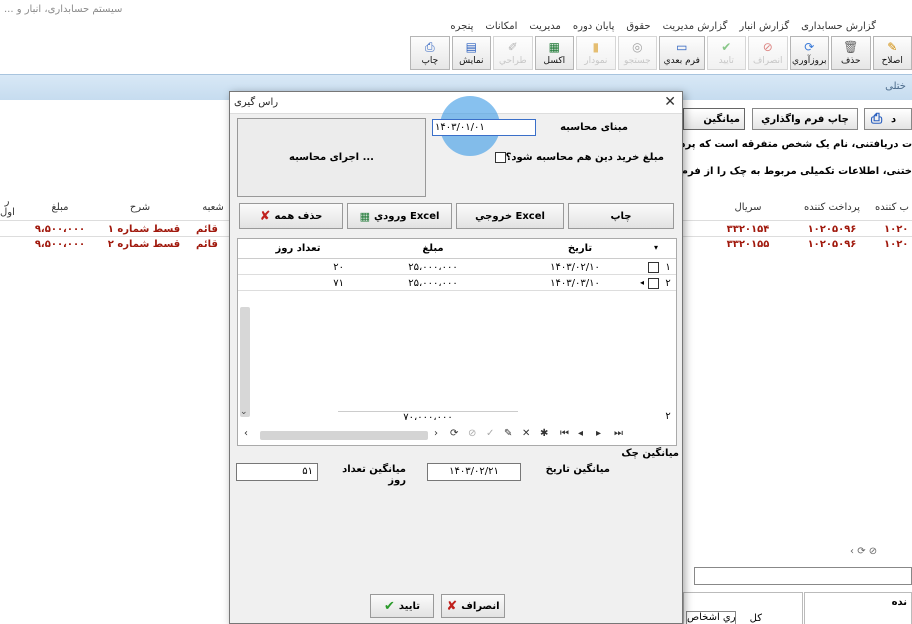  Describe the element at coordinates (545, 28) in the screenshot. I see `menu-item-management: مدیریت` at that location.